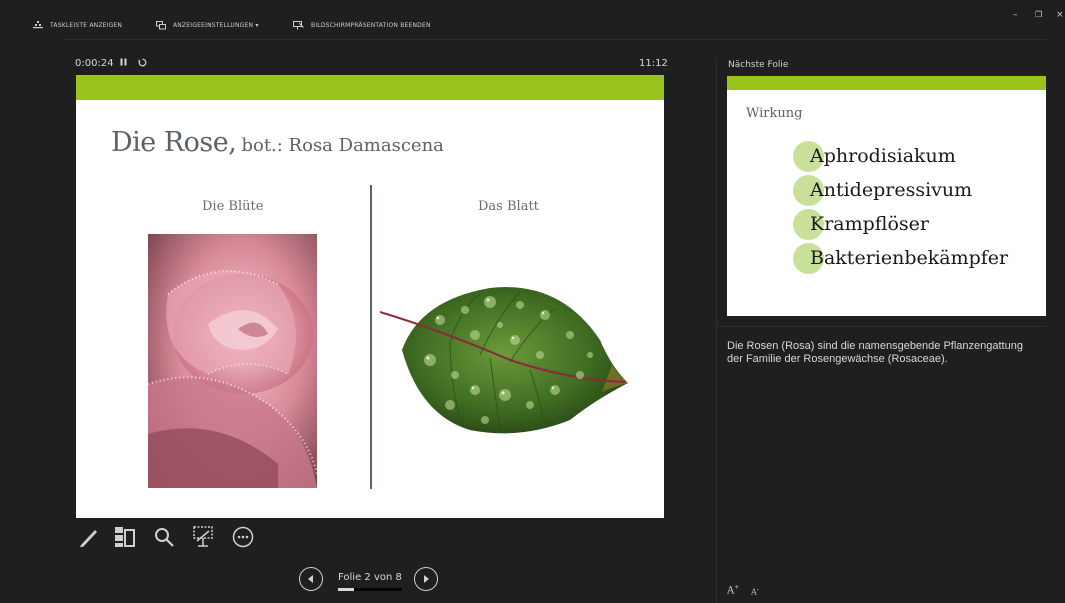 This screenshot has height=603, width=1065. What do you see at coordinates (1038, 14) in the screenshot?
I see `restore-button: ❐` at bounding box center [1038, 14].